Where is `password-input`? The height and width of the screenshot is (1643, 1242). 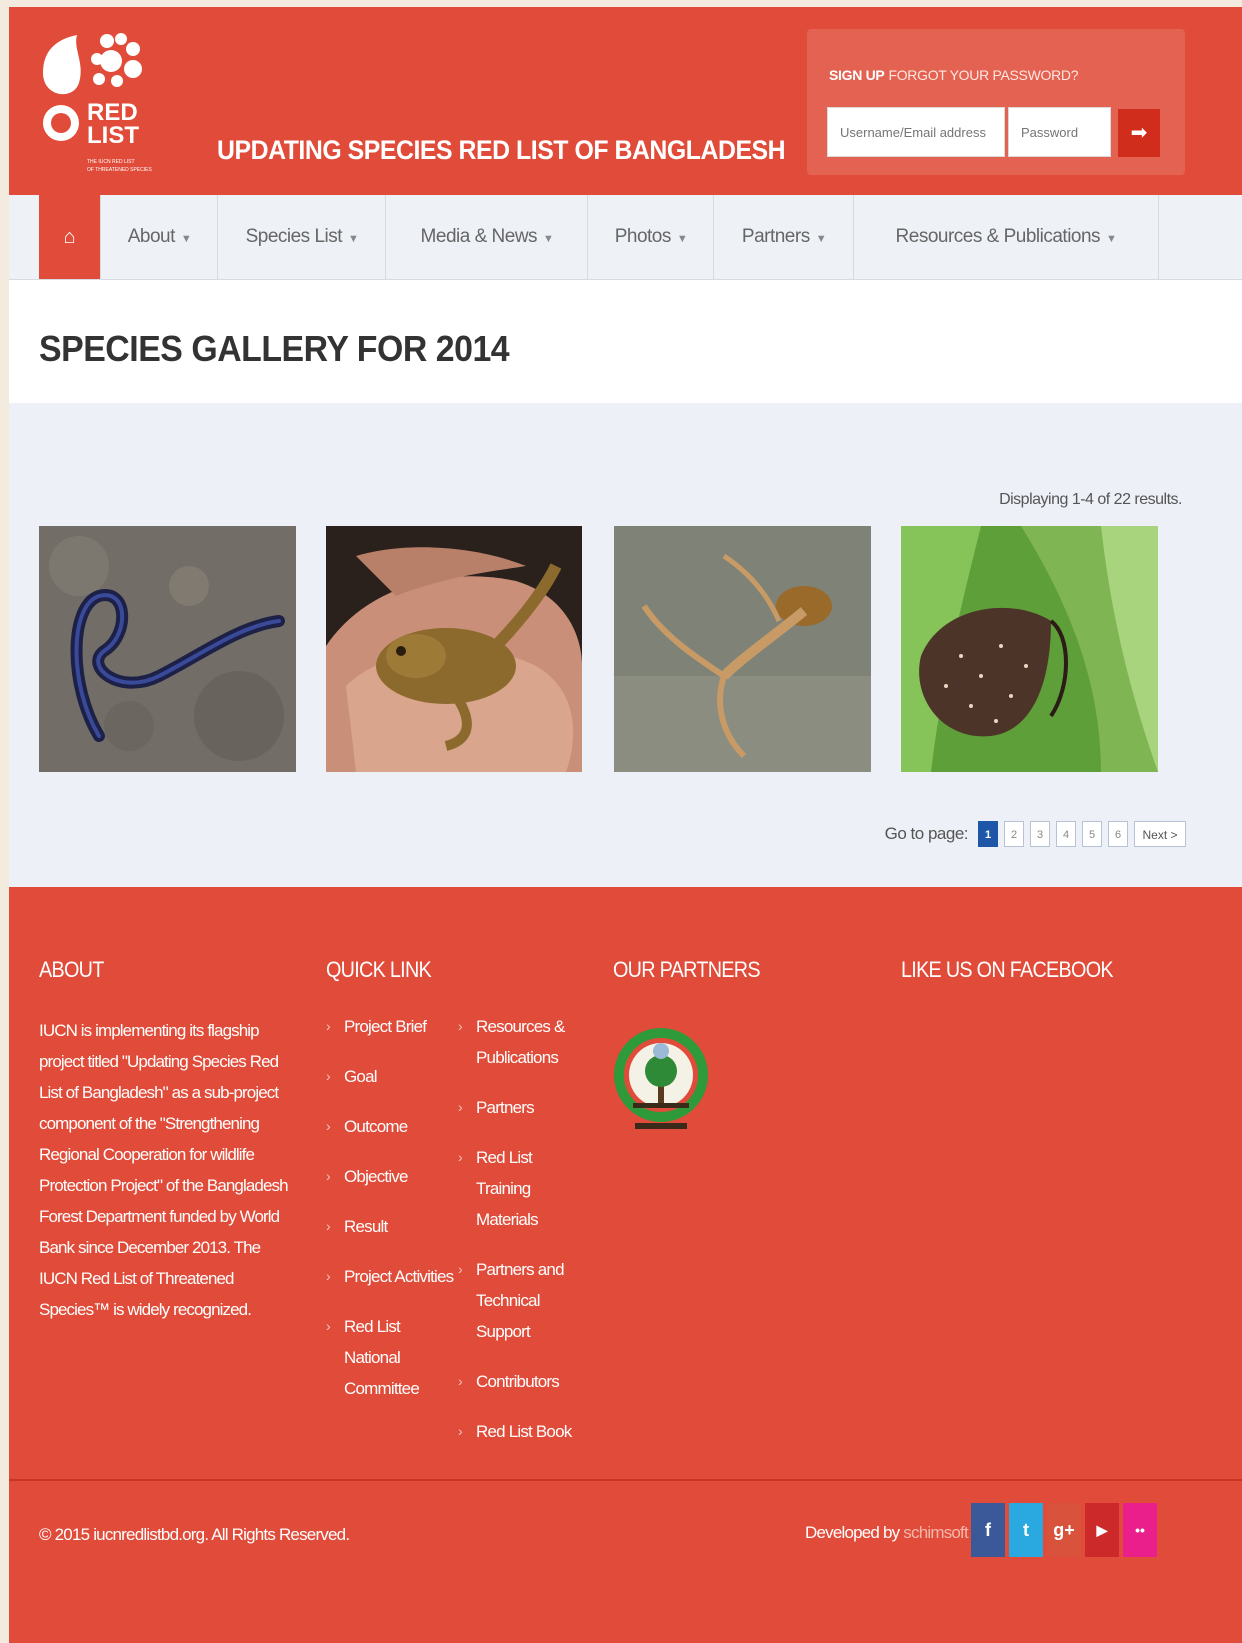 password-input is located at coordinates (1059, 132).